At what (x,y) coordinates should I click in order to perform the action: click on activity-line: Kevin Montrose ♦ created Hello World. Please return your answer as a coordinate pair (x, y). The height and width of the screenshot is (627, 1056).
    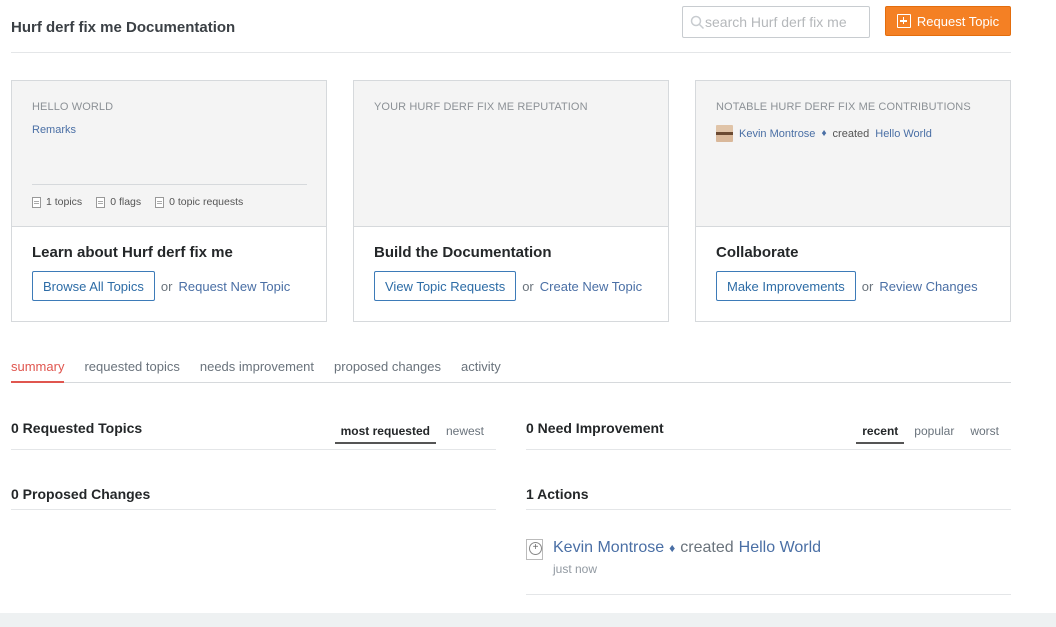
    Looking at the image, I should click on (687, 548).